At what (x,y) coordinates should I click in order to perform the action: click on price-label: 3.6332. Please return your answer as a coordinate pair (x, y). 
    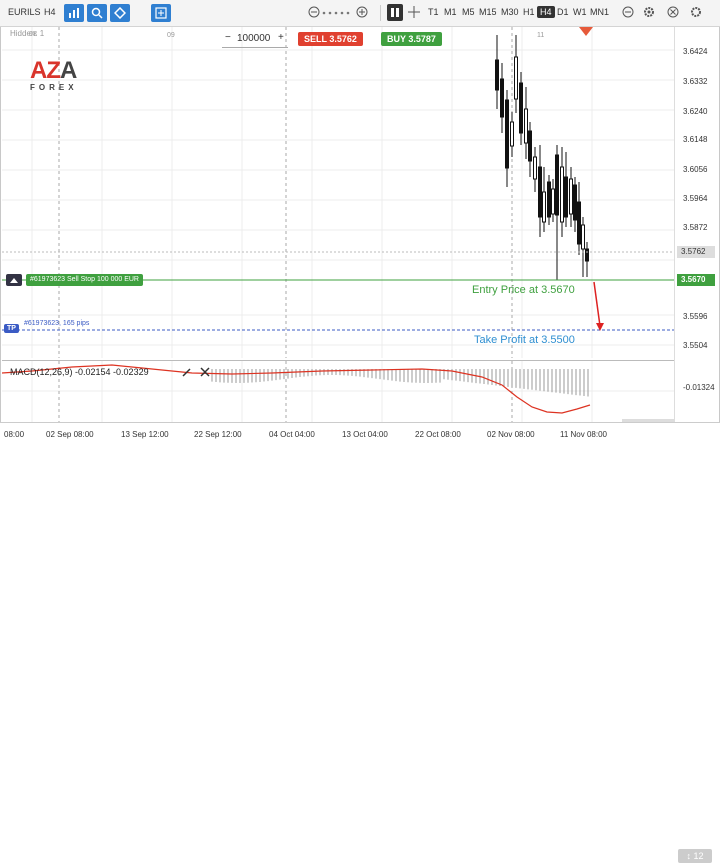
    Looking at the image, I should click on (695, 81).